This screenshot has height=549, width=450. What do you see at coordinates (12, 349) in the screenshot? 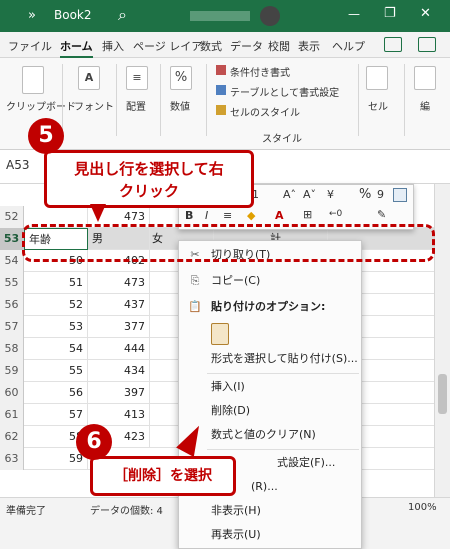
I see `row-header: 58` at bounding box center [12, 349].